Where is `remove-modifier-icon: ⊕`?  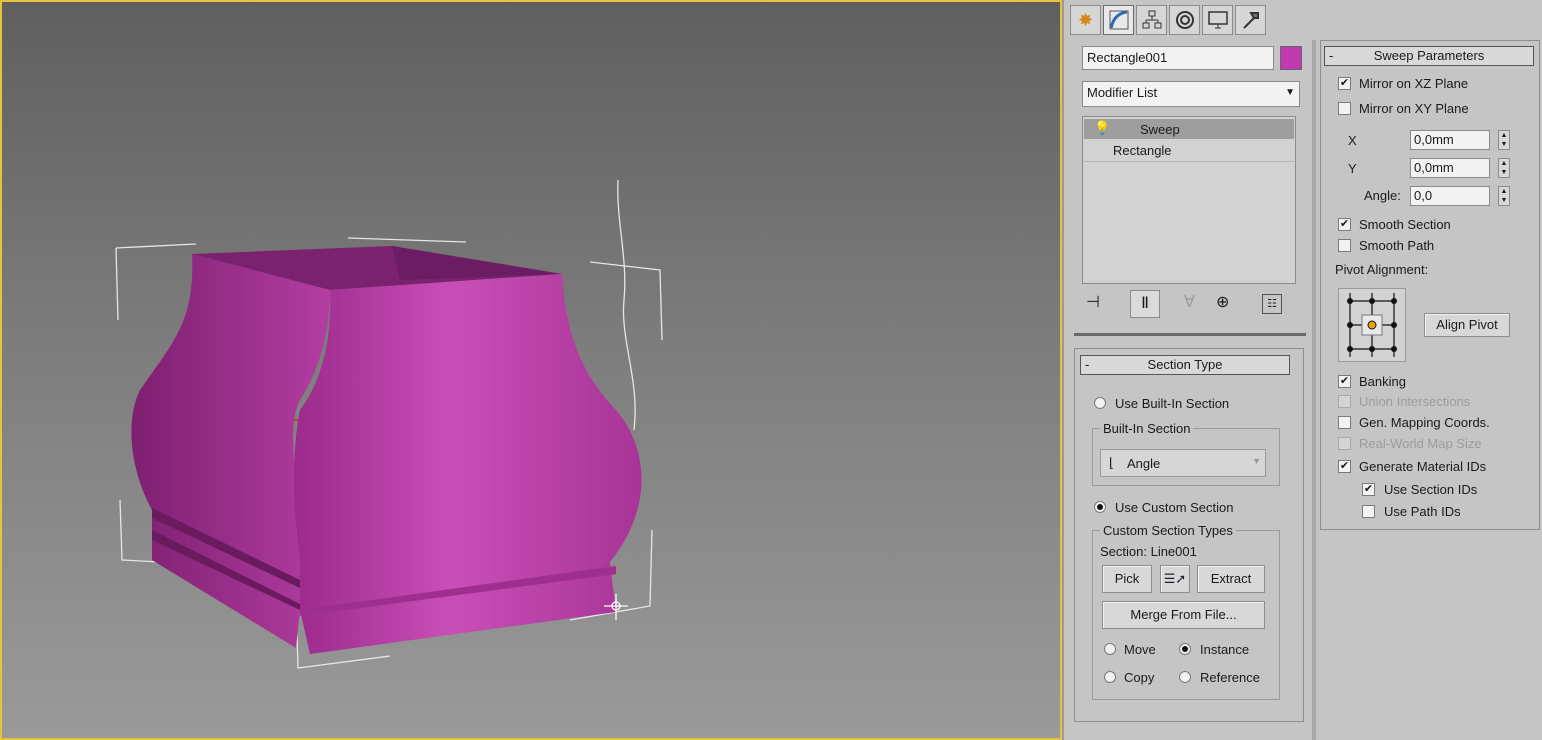 remove-modifier-icon: ⊕ is located at coordinates (1222, 302).